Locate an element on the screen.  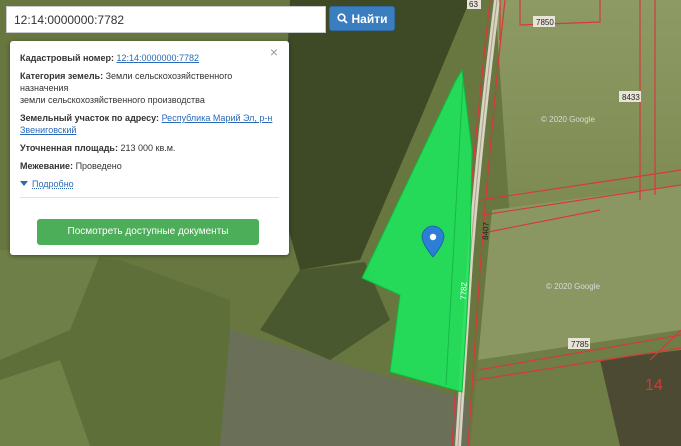
area-row: Уточненная площадь: 213 000 кв.м. is located at coordinates (149, 148).